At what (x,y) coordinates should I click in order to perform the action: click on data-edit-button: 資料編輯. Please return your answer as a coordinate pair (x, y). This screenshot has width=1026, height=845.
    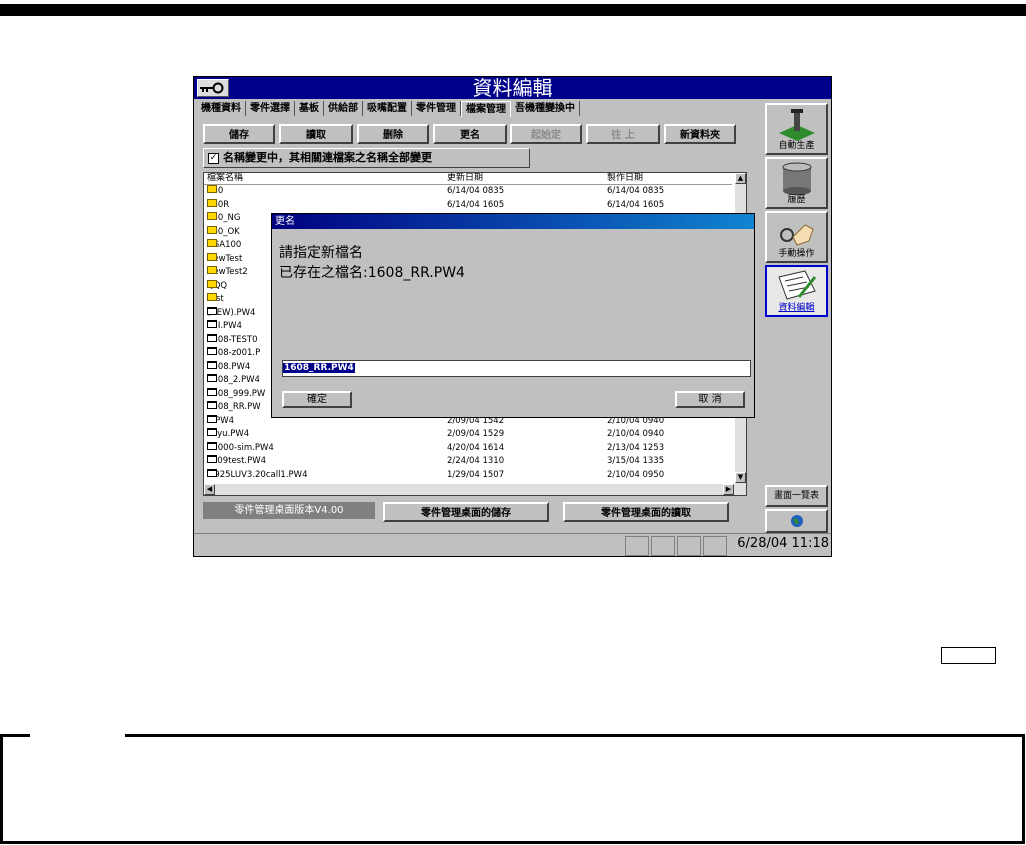
    Looking at the image, I should click on (796, 291).